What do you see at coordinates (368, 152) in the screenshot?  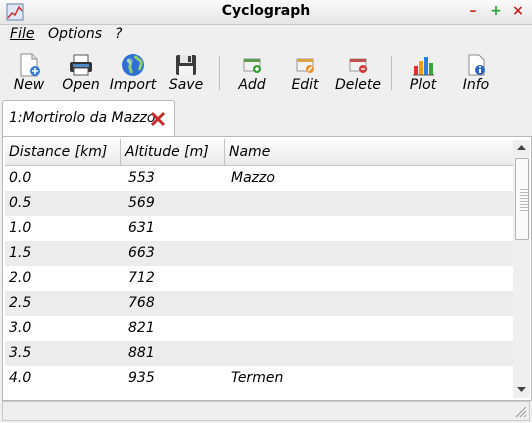 I see `column-header-name: Name` at bounding box center [368, 152].